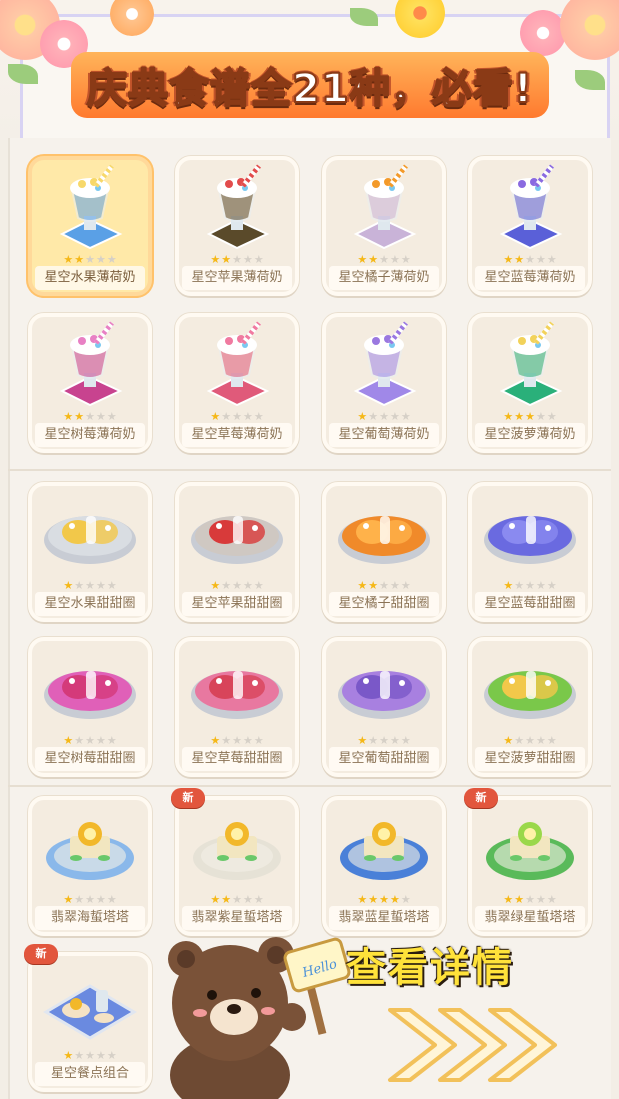 The image size is (619, 1099). Describe the element at coordinates (384, 866) in the screenshot. I see `recipe-card: ★ ★ ★ ★ ★ 翡翠蓝星蜇塔塔` at that location.